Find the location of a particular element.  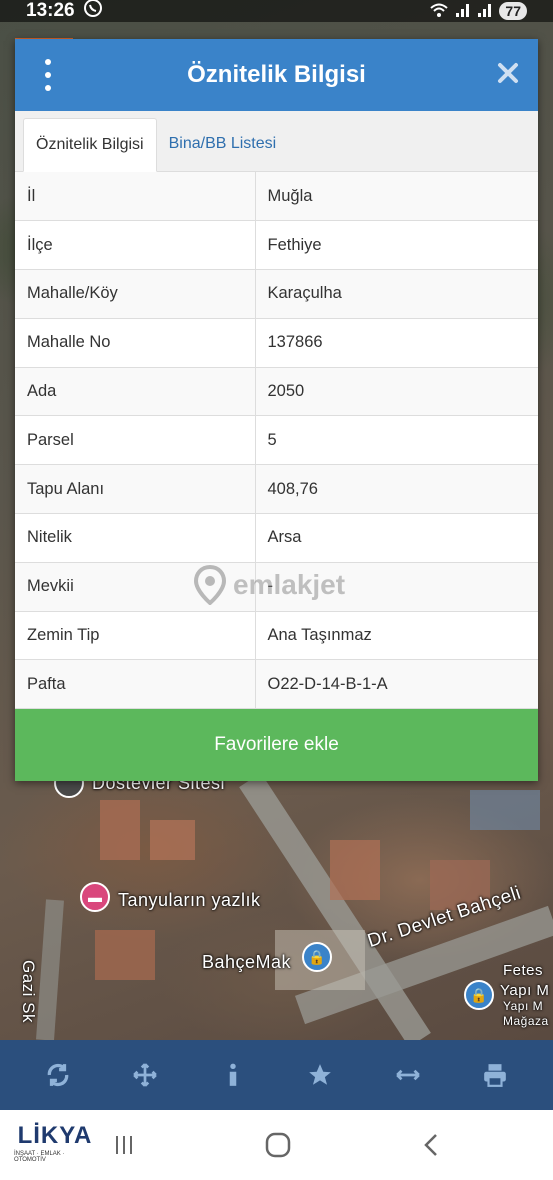

back-icon is located at coordinates (430, 1145).